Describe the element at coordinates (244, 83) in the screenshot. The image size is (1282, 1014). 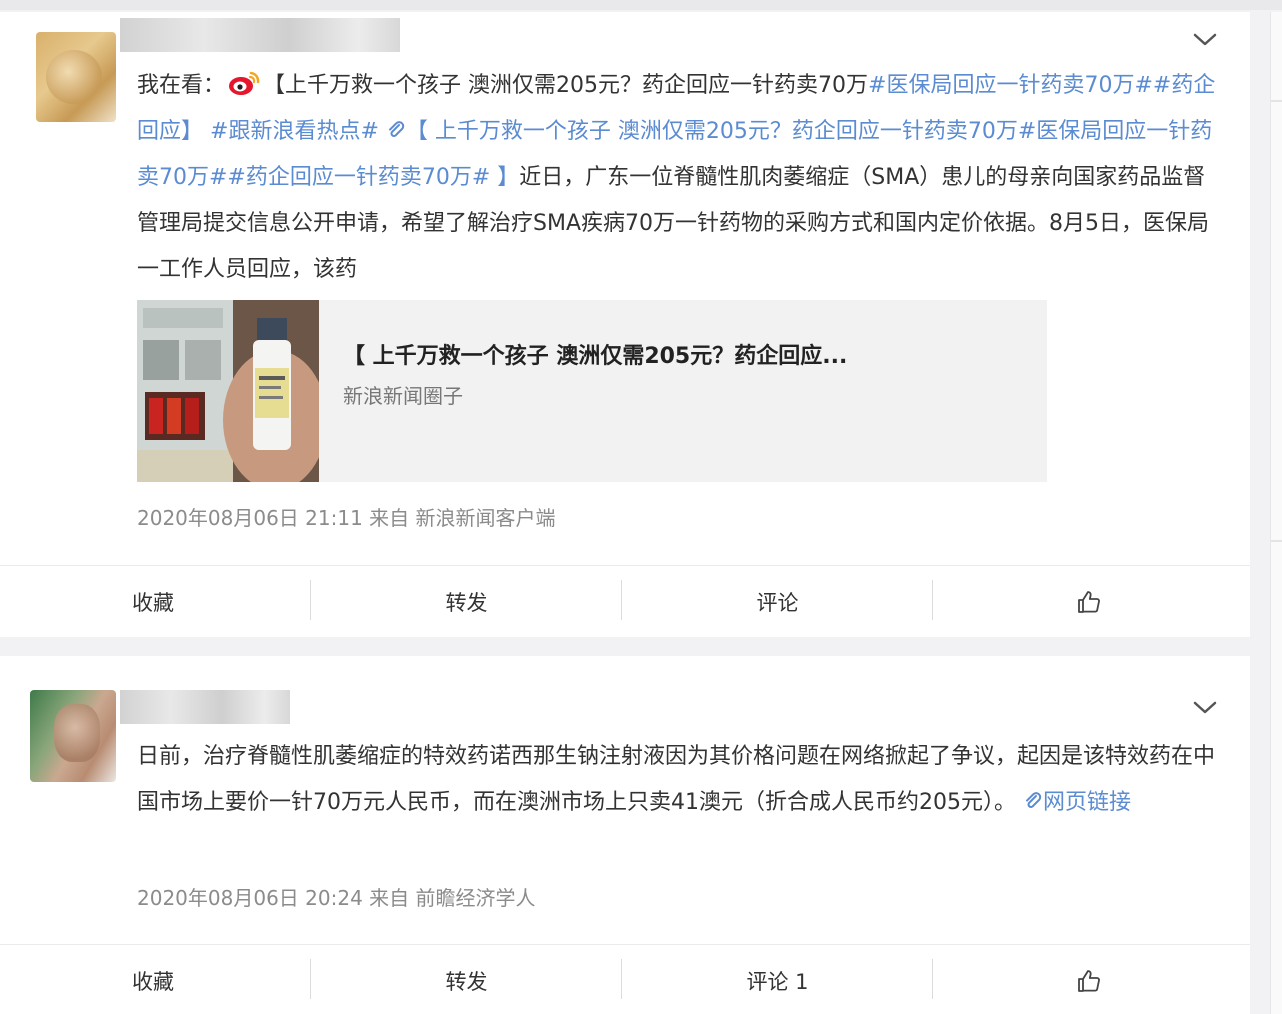
I see `weibo-logo-icon` at that location.